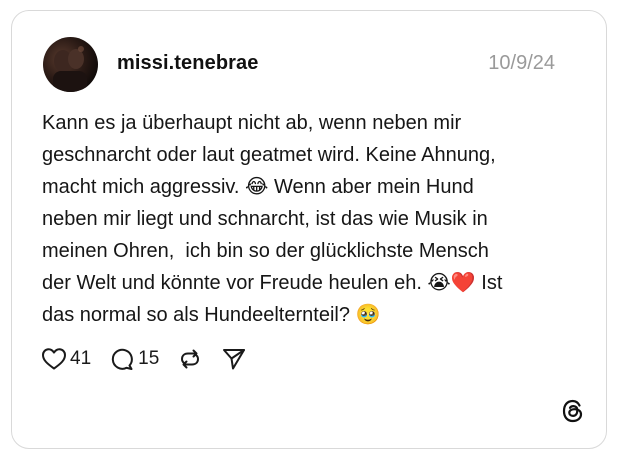 The height and width of the screenshot is (461, 620). I want to click on comment-icon, so click(122, 359).